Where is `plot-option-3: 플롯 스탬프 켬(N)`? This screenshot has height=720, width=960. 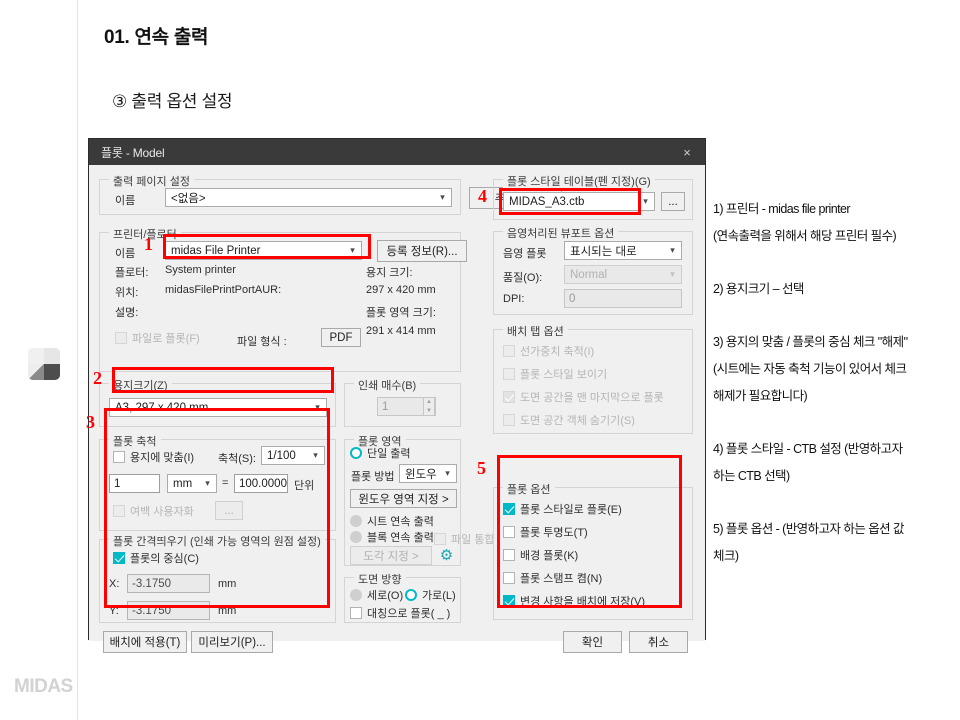
plot-option-3: 플롯 스탬프 켬(N) is located at coordinates (552, 578).